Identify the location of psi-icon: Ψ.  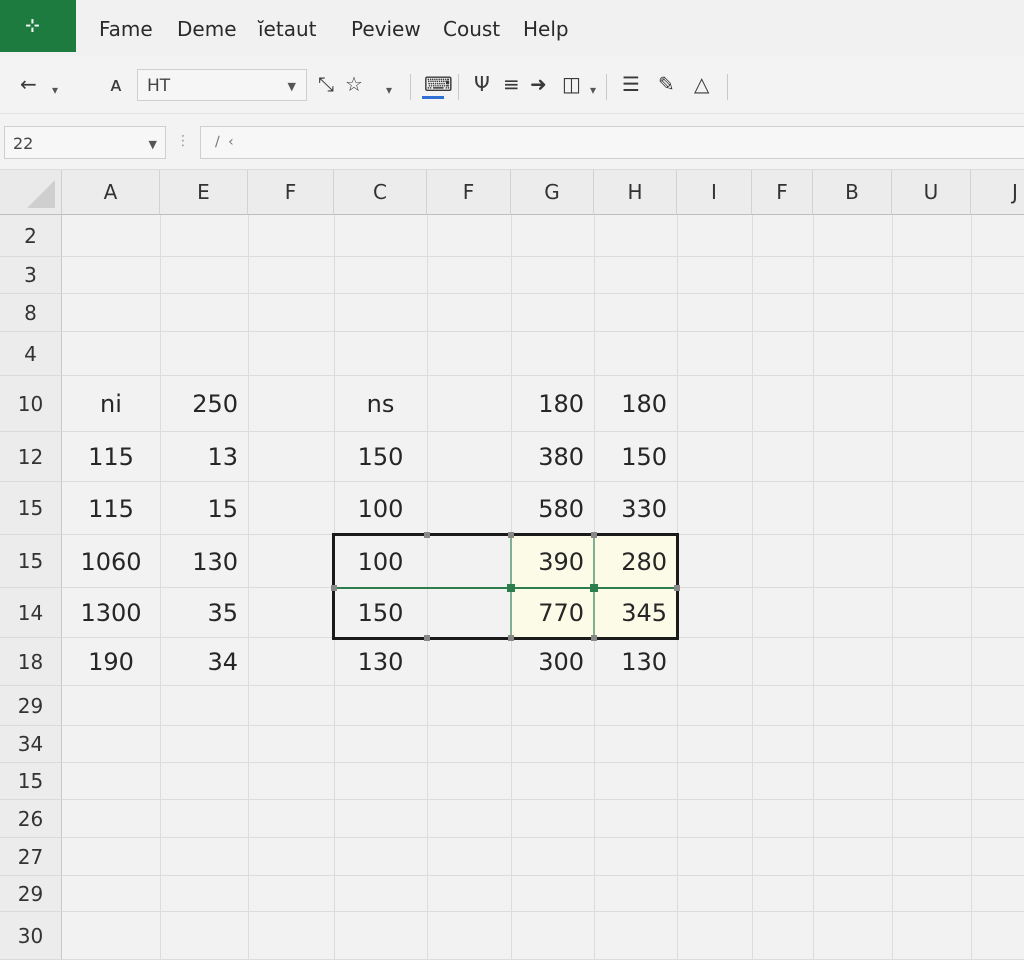
(482, 84).